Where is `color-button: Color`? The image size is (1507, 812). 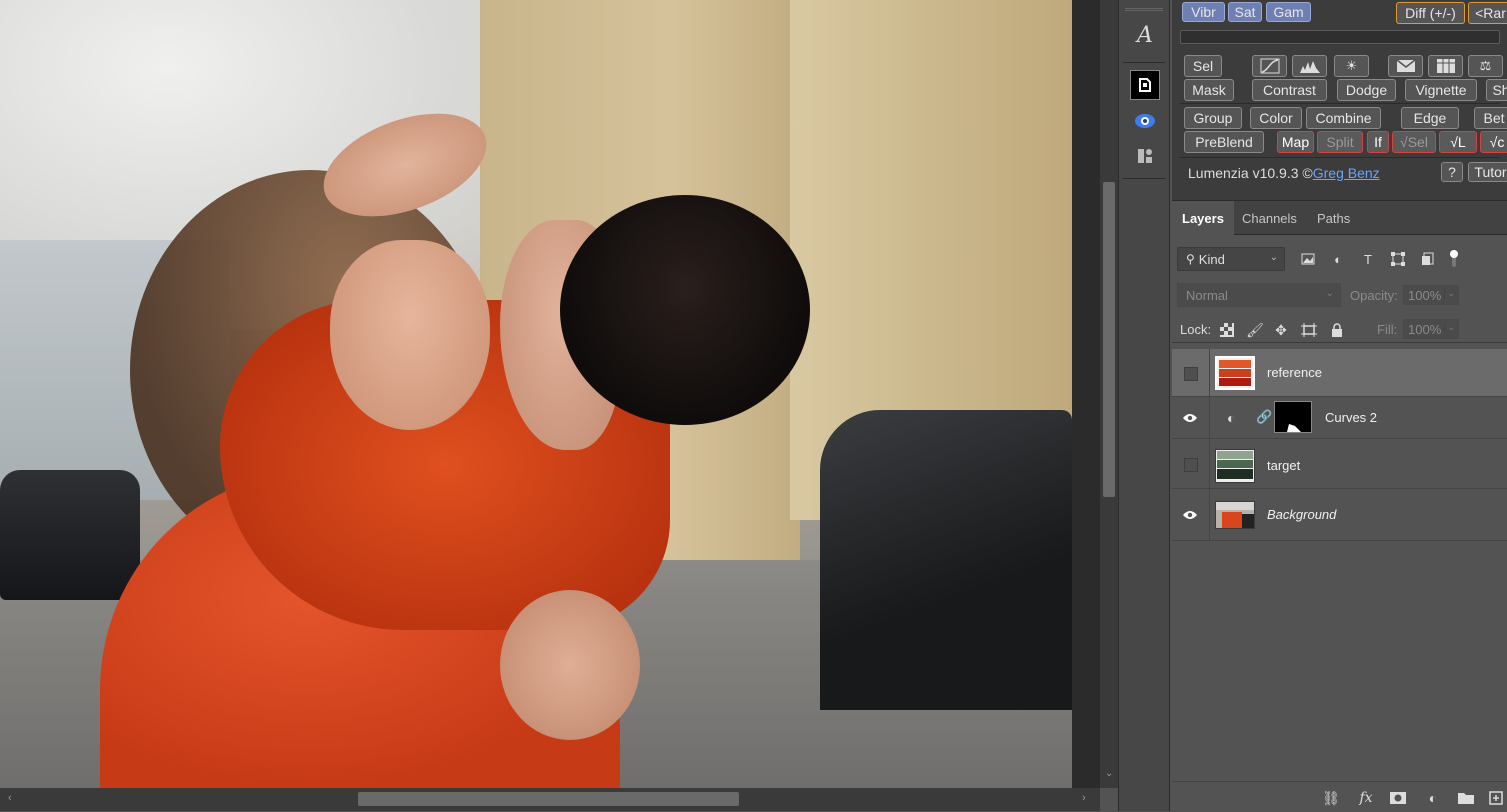
color-button: Color is located at coordinates (1276, 118).